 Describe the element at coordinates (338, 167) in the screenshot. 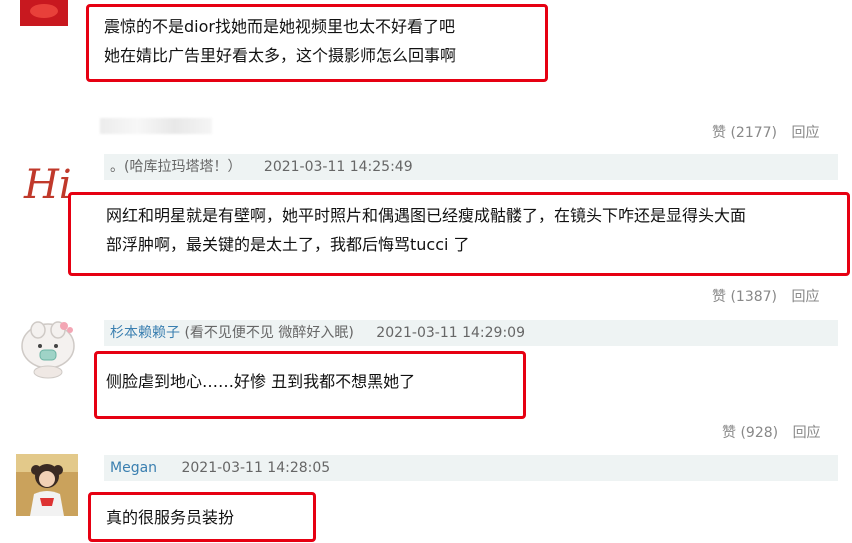

I see `timestamp: 2021-03-11 14:25:49` at that location.